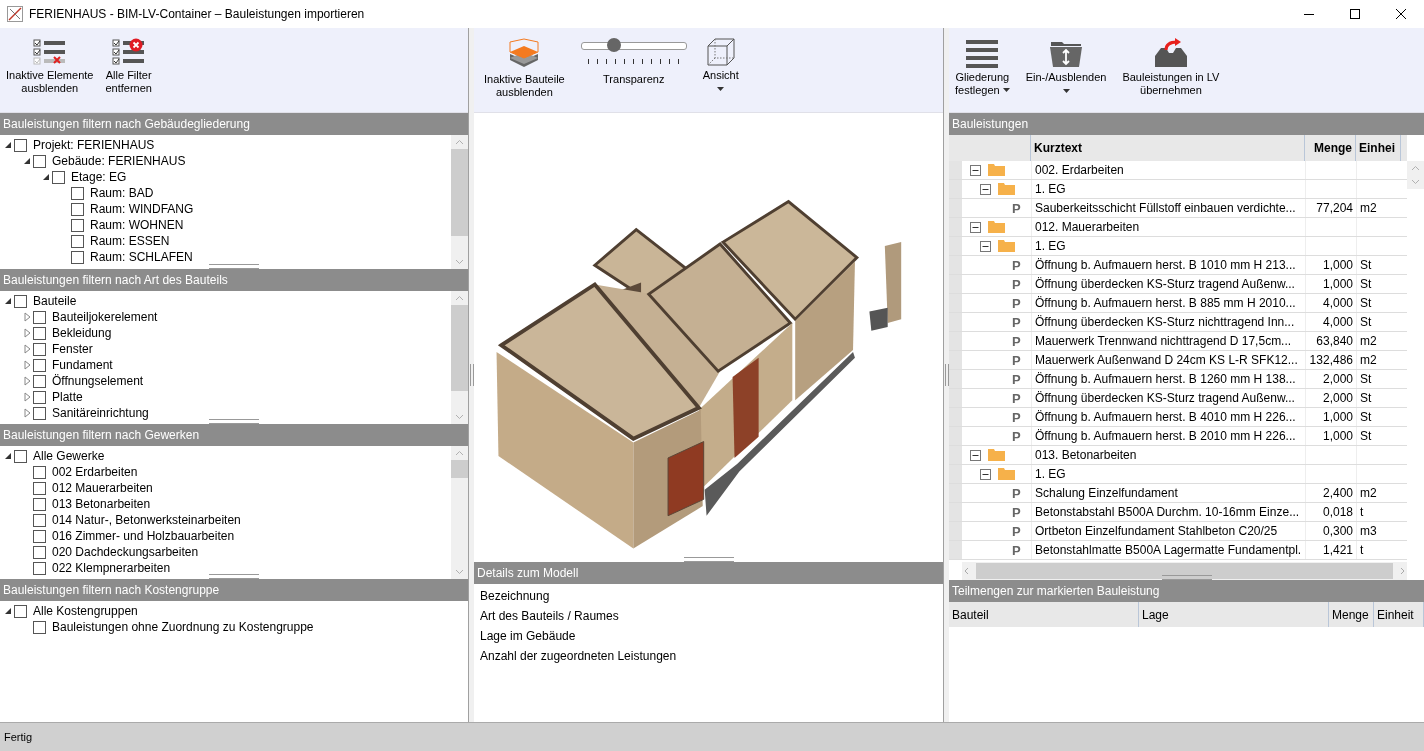 Image resolution: width=1424 pixels, height=751 pixels. What do you see at coordinates (102, 488) in the screenshot?
I see `tree-item-label: 012 Mauerarbeiten` at bounding box center [102, 488].